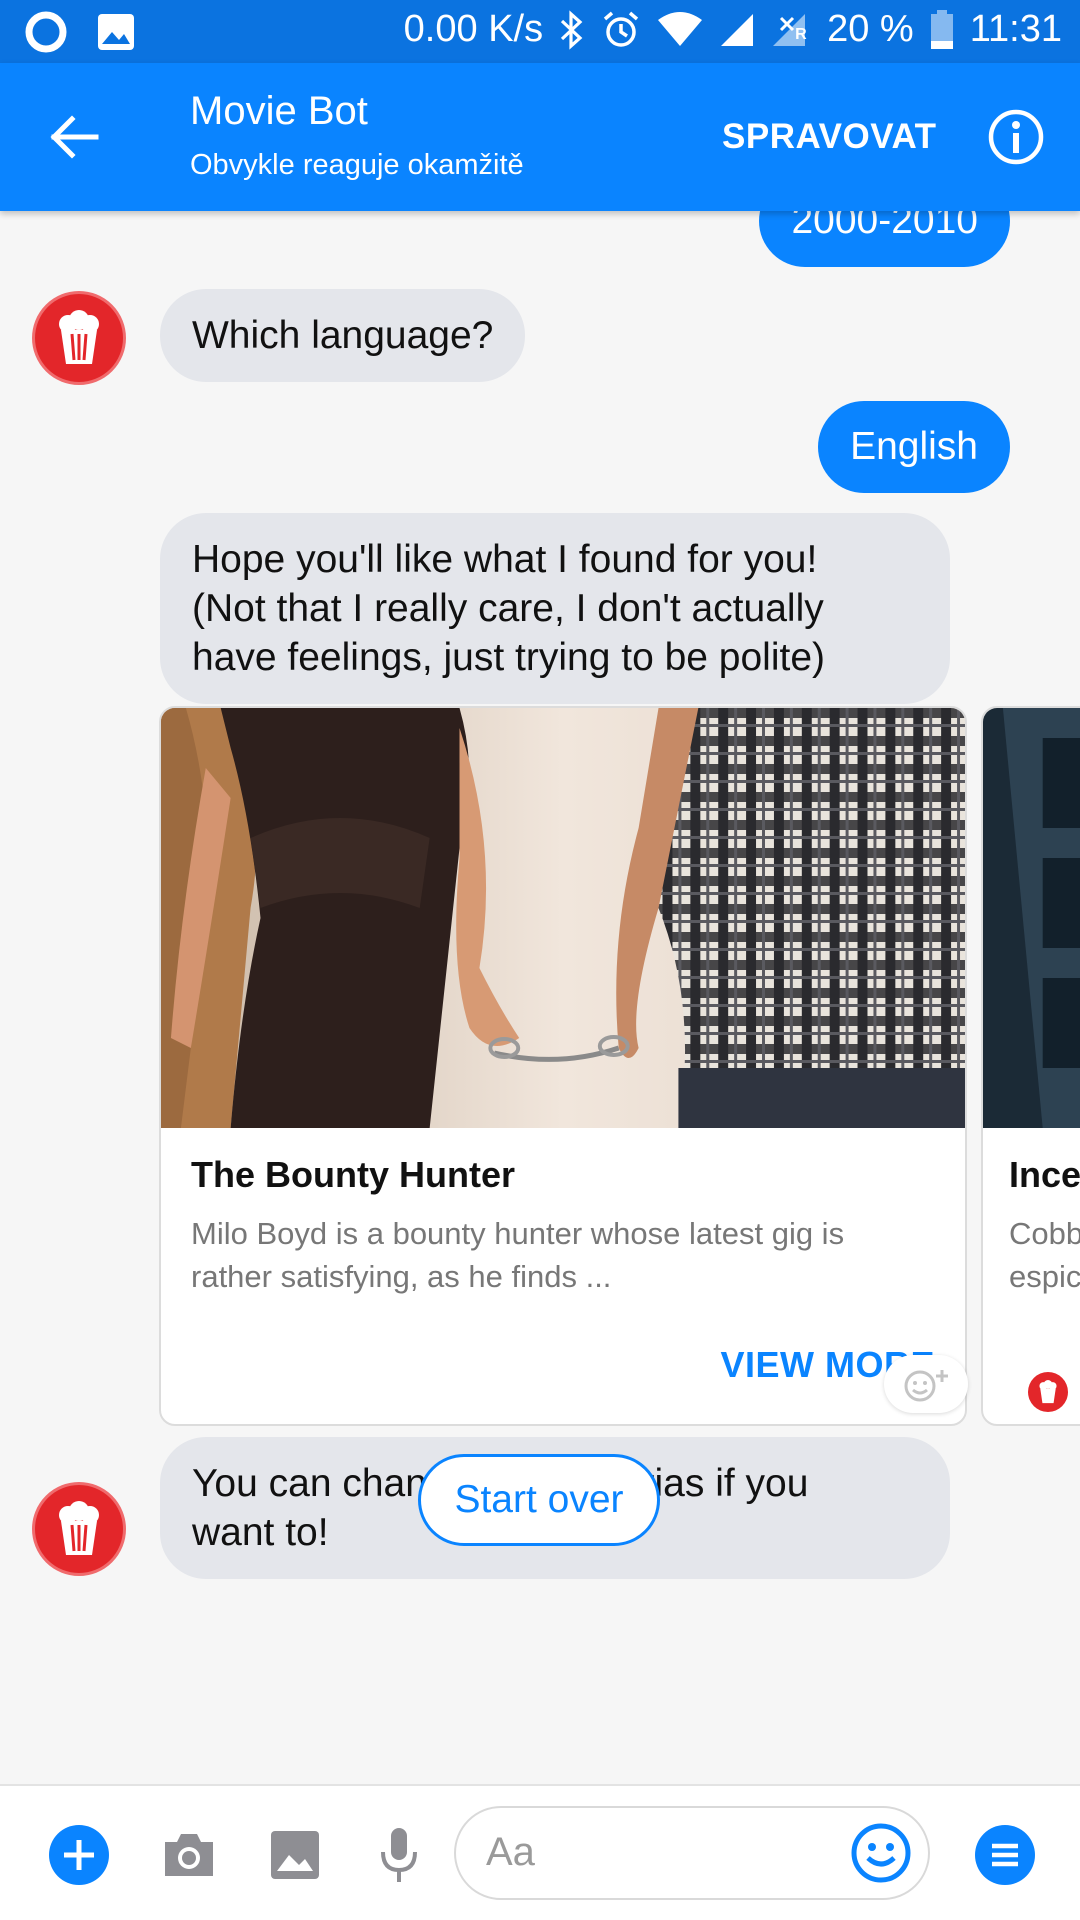 The image size is (1080, 1920). Describe the element at coordinates (941, 29) in the screenshot. I see `battery-icon` at that location.